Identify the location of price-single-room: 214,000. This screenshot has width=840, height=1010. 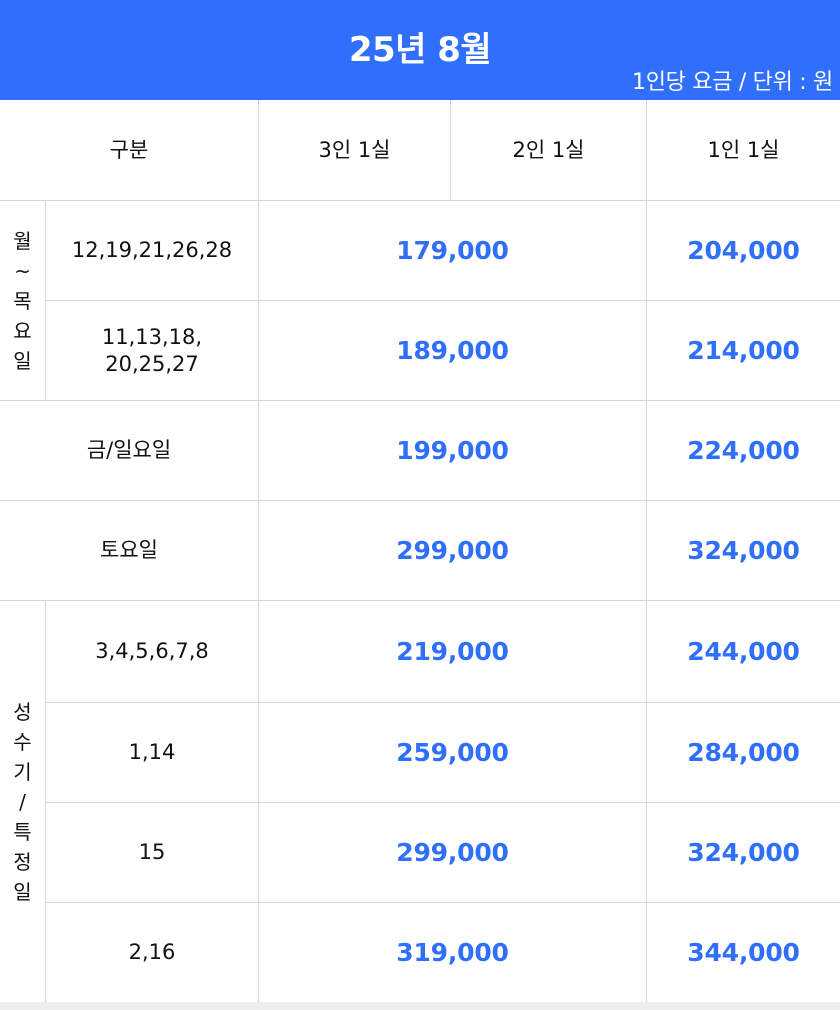
(743, 350).